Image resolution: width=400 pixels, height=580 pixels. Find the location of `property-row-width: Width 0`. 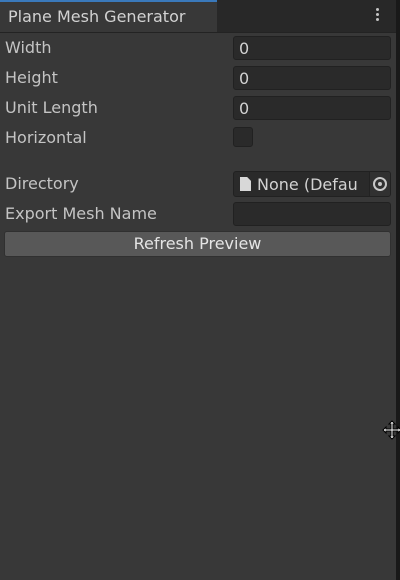

property-row-width: Width 0 is located at coordinates (198, 47).